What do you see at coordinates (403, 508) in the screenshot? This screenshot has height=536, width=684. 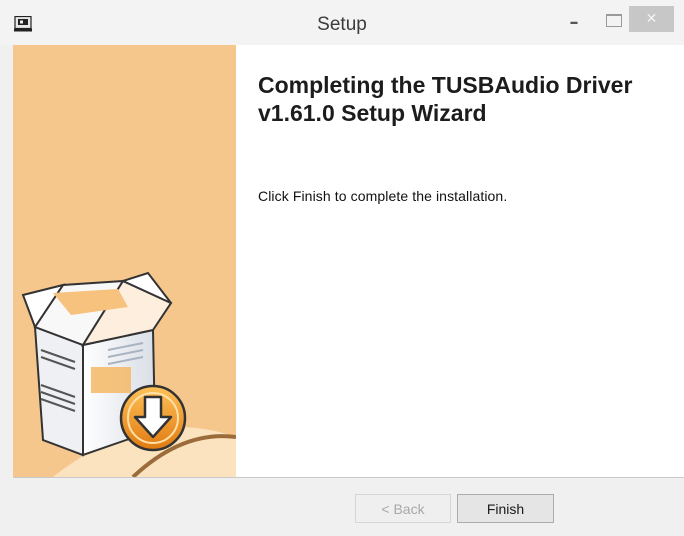 I see `back-button: < Back` at bounding box center [403, 508].